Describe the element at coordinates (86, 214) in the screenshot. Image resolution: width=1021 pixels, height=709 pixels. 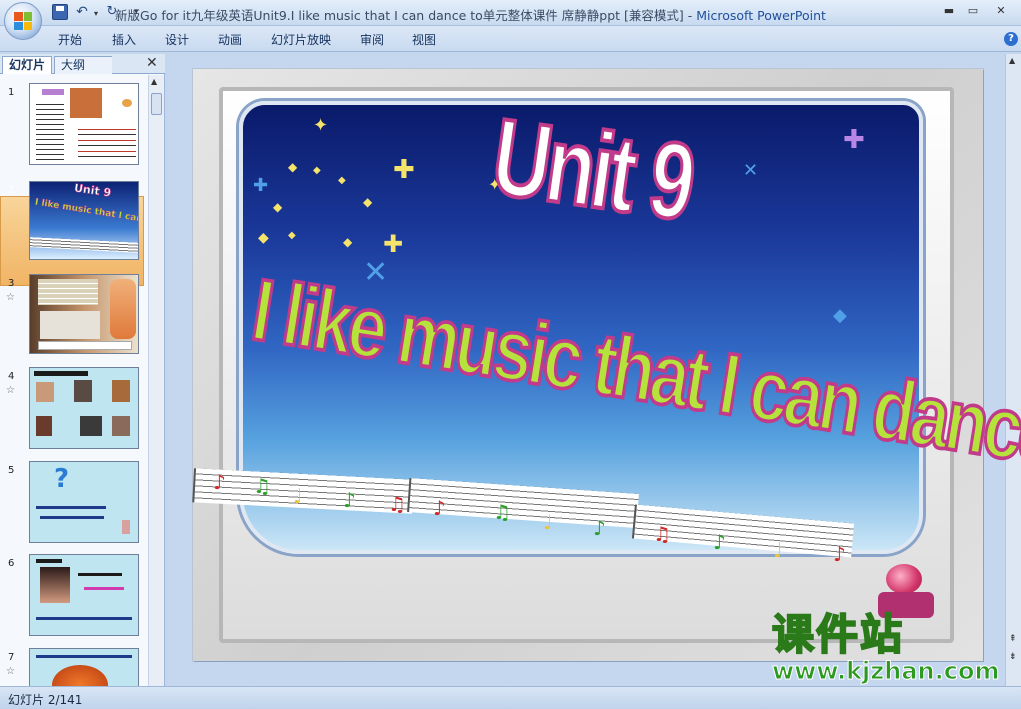
I see `thumb-main-text: I like music that I can dance to.` at that location.